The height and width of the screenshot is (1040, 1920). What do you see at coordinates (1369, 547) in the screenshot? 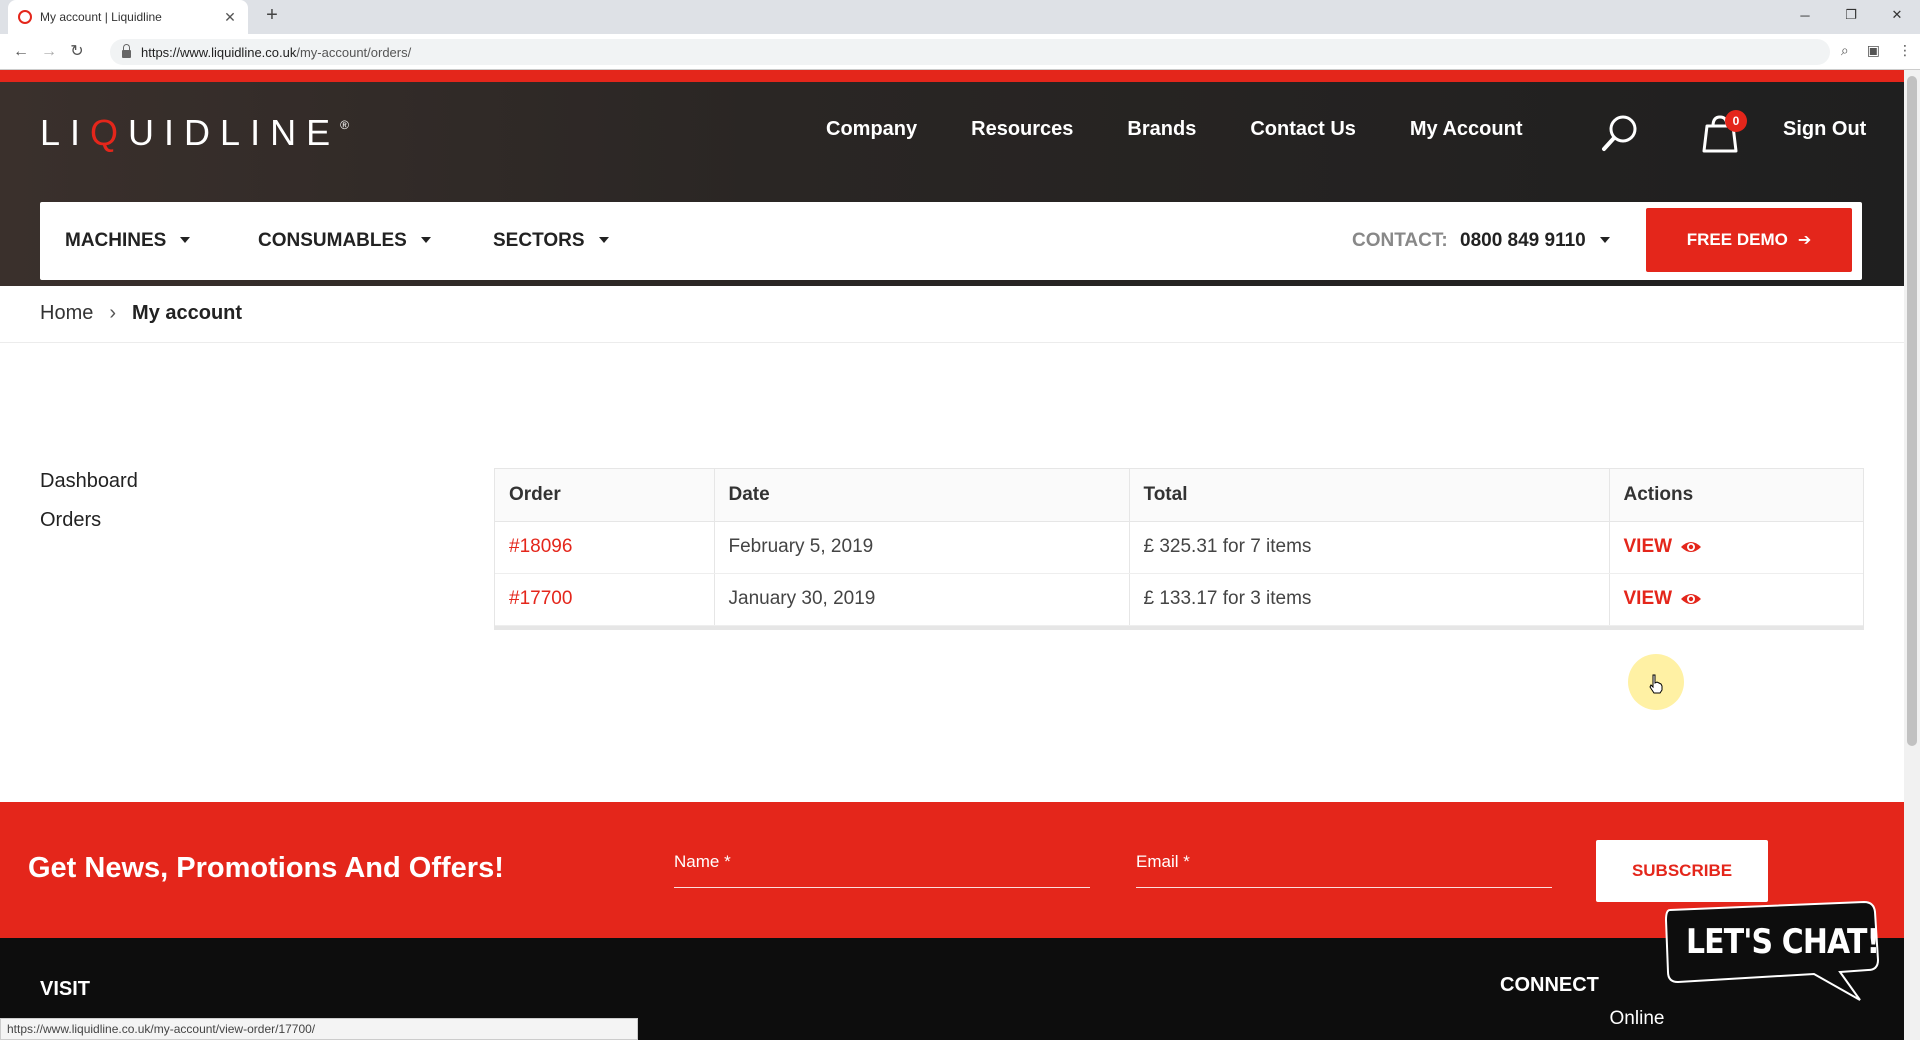
I see `order-total: £ 325.31 for 7 items` at bounding box center [1369, 547].